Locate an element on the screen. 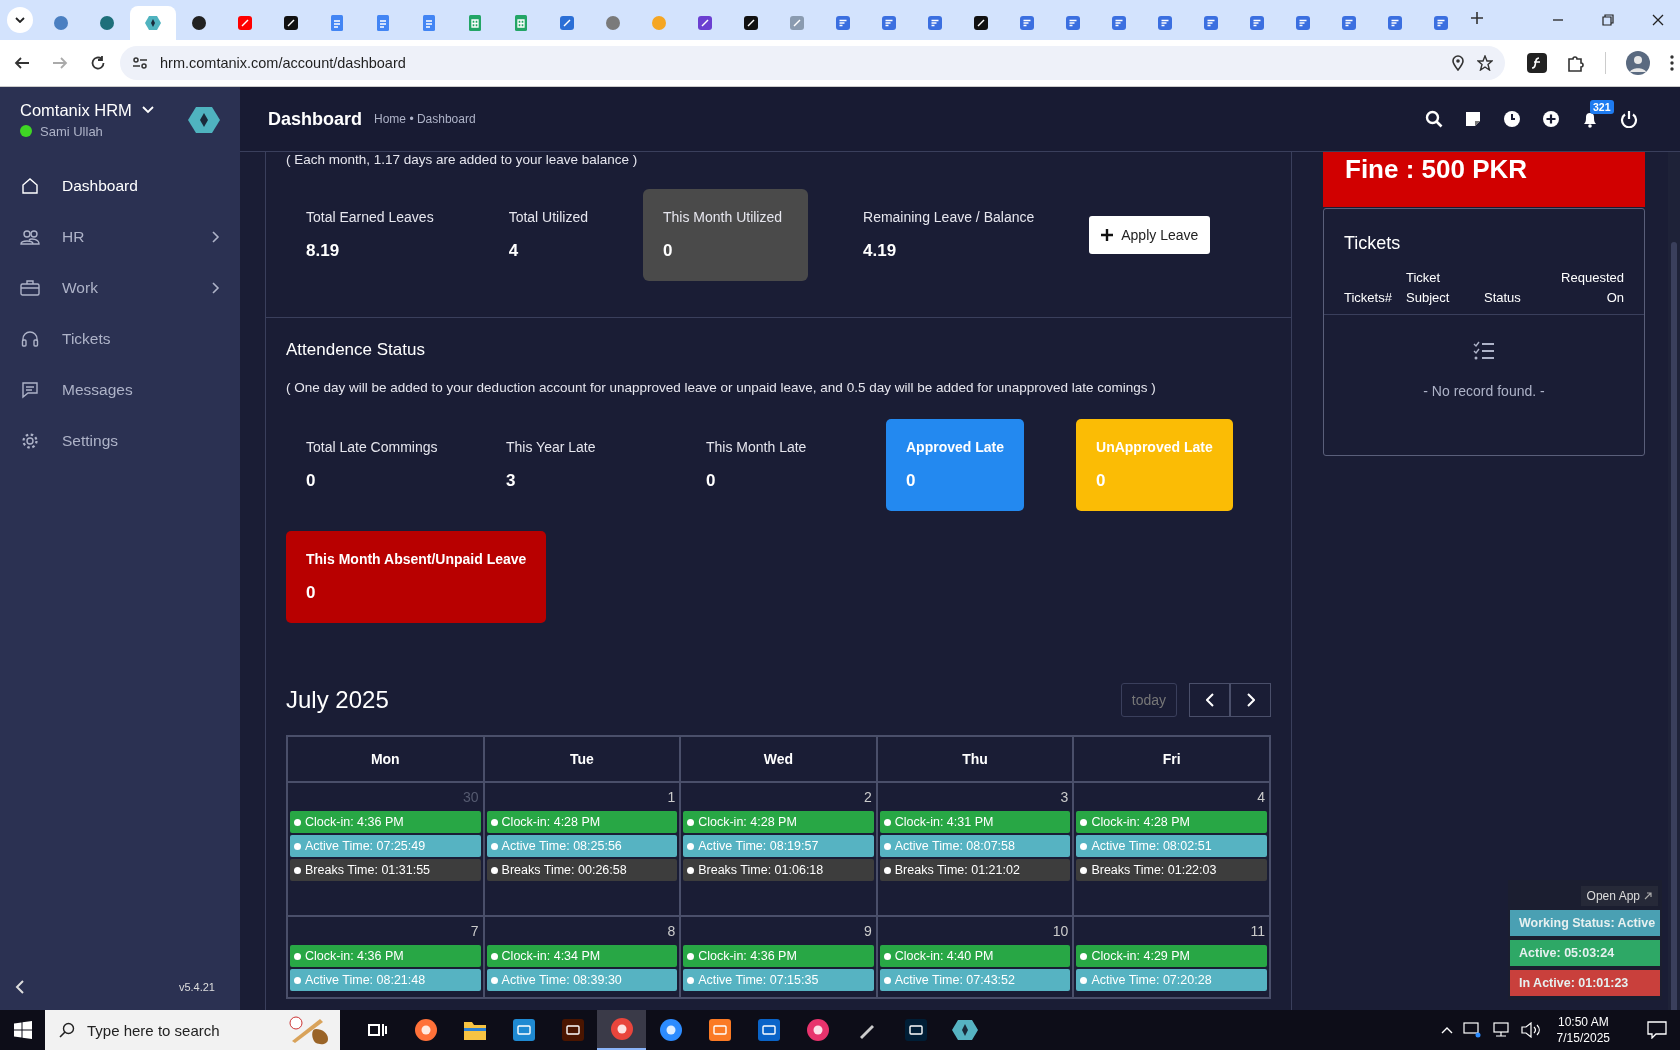 The width and height of the screenshot is (1680, 1050). clock-in-event: Clock-in: 4:40 PM is located at coordinates (975, 956).